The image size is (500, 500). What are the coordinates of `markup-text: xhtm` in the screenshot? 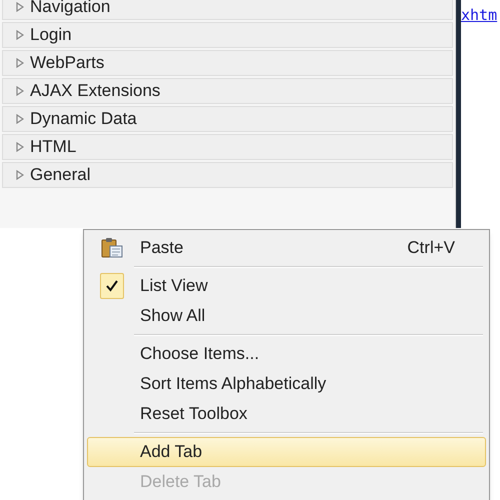 It's located at (479, 15).